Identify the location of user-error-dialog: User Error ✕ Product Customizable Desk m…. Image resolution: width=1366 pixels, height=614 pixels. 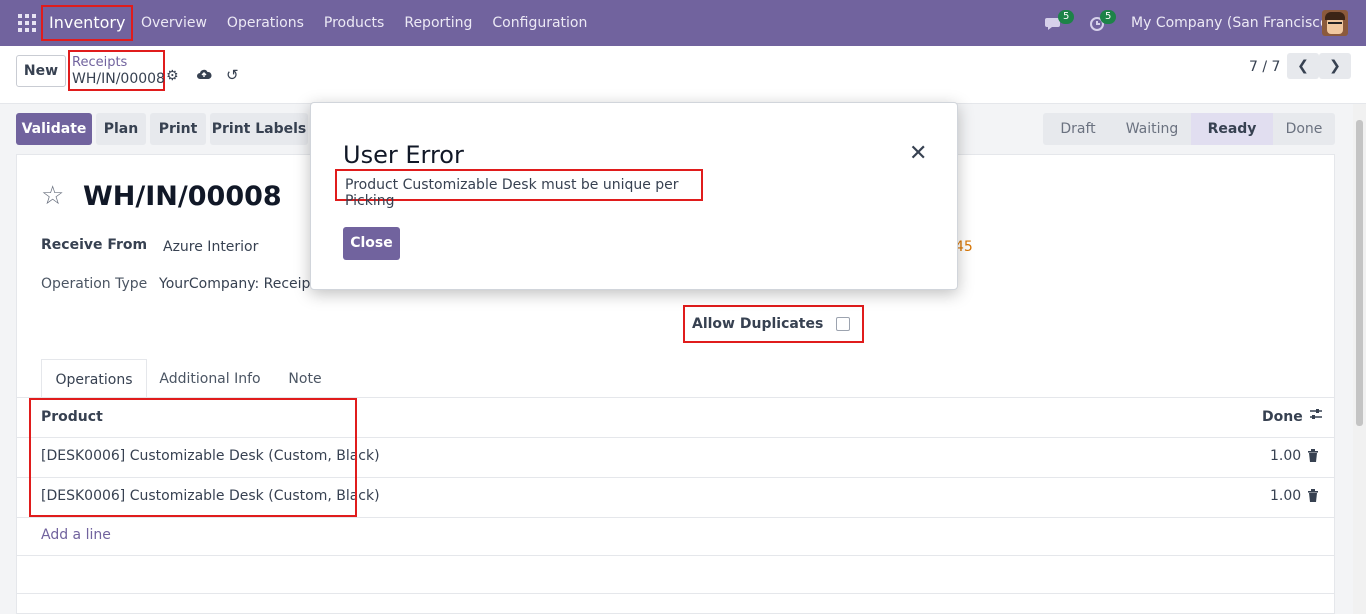
(634, 196).